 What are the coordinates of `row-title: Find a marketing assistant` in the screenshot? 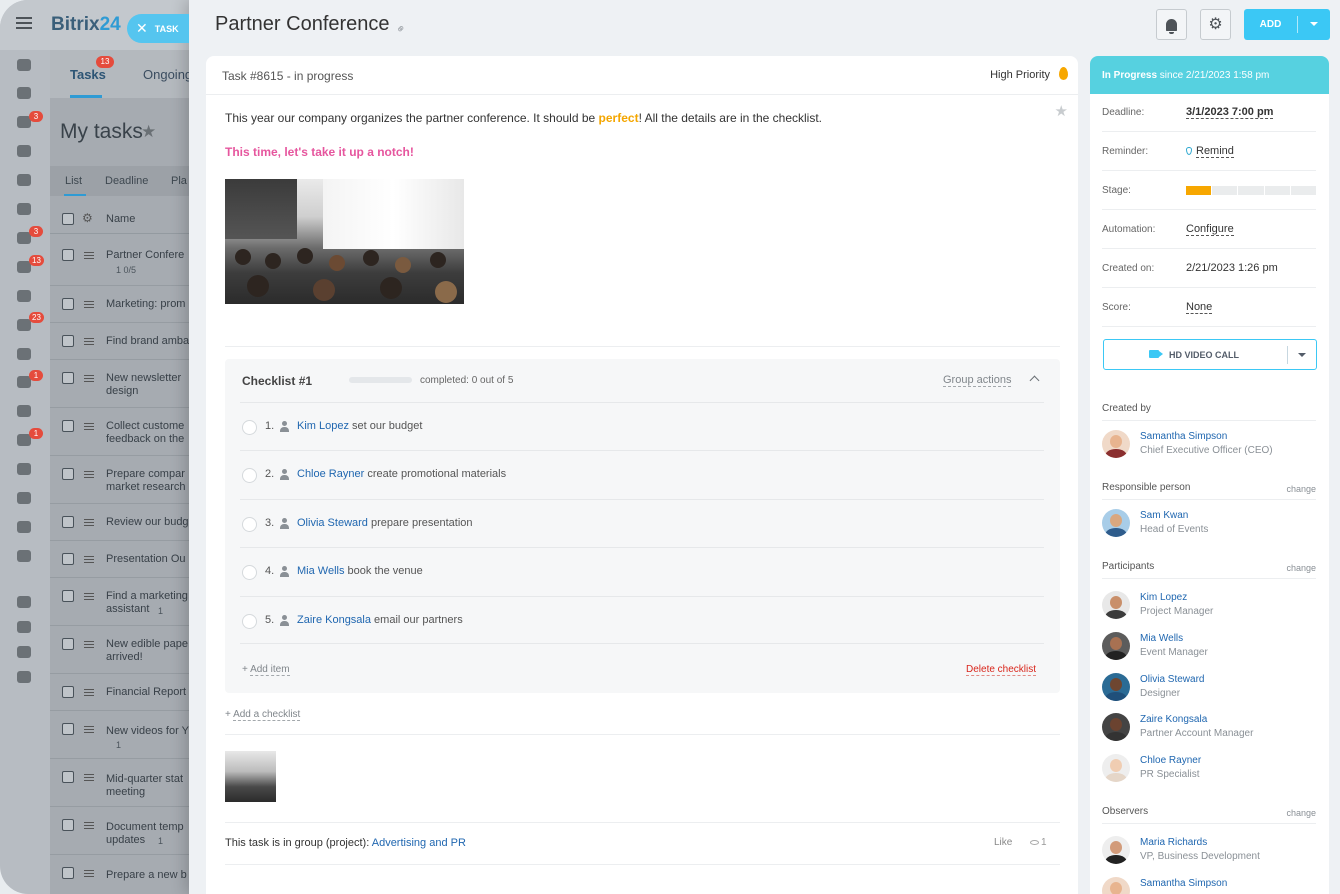 It's located at (153, 603).